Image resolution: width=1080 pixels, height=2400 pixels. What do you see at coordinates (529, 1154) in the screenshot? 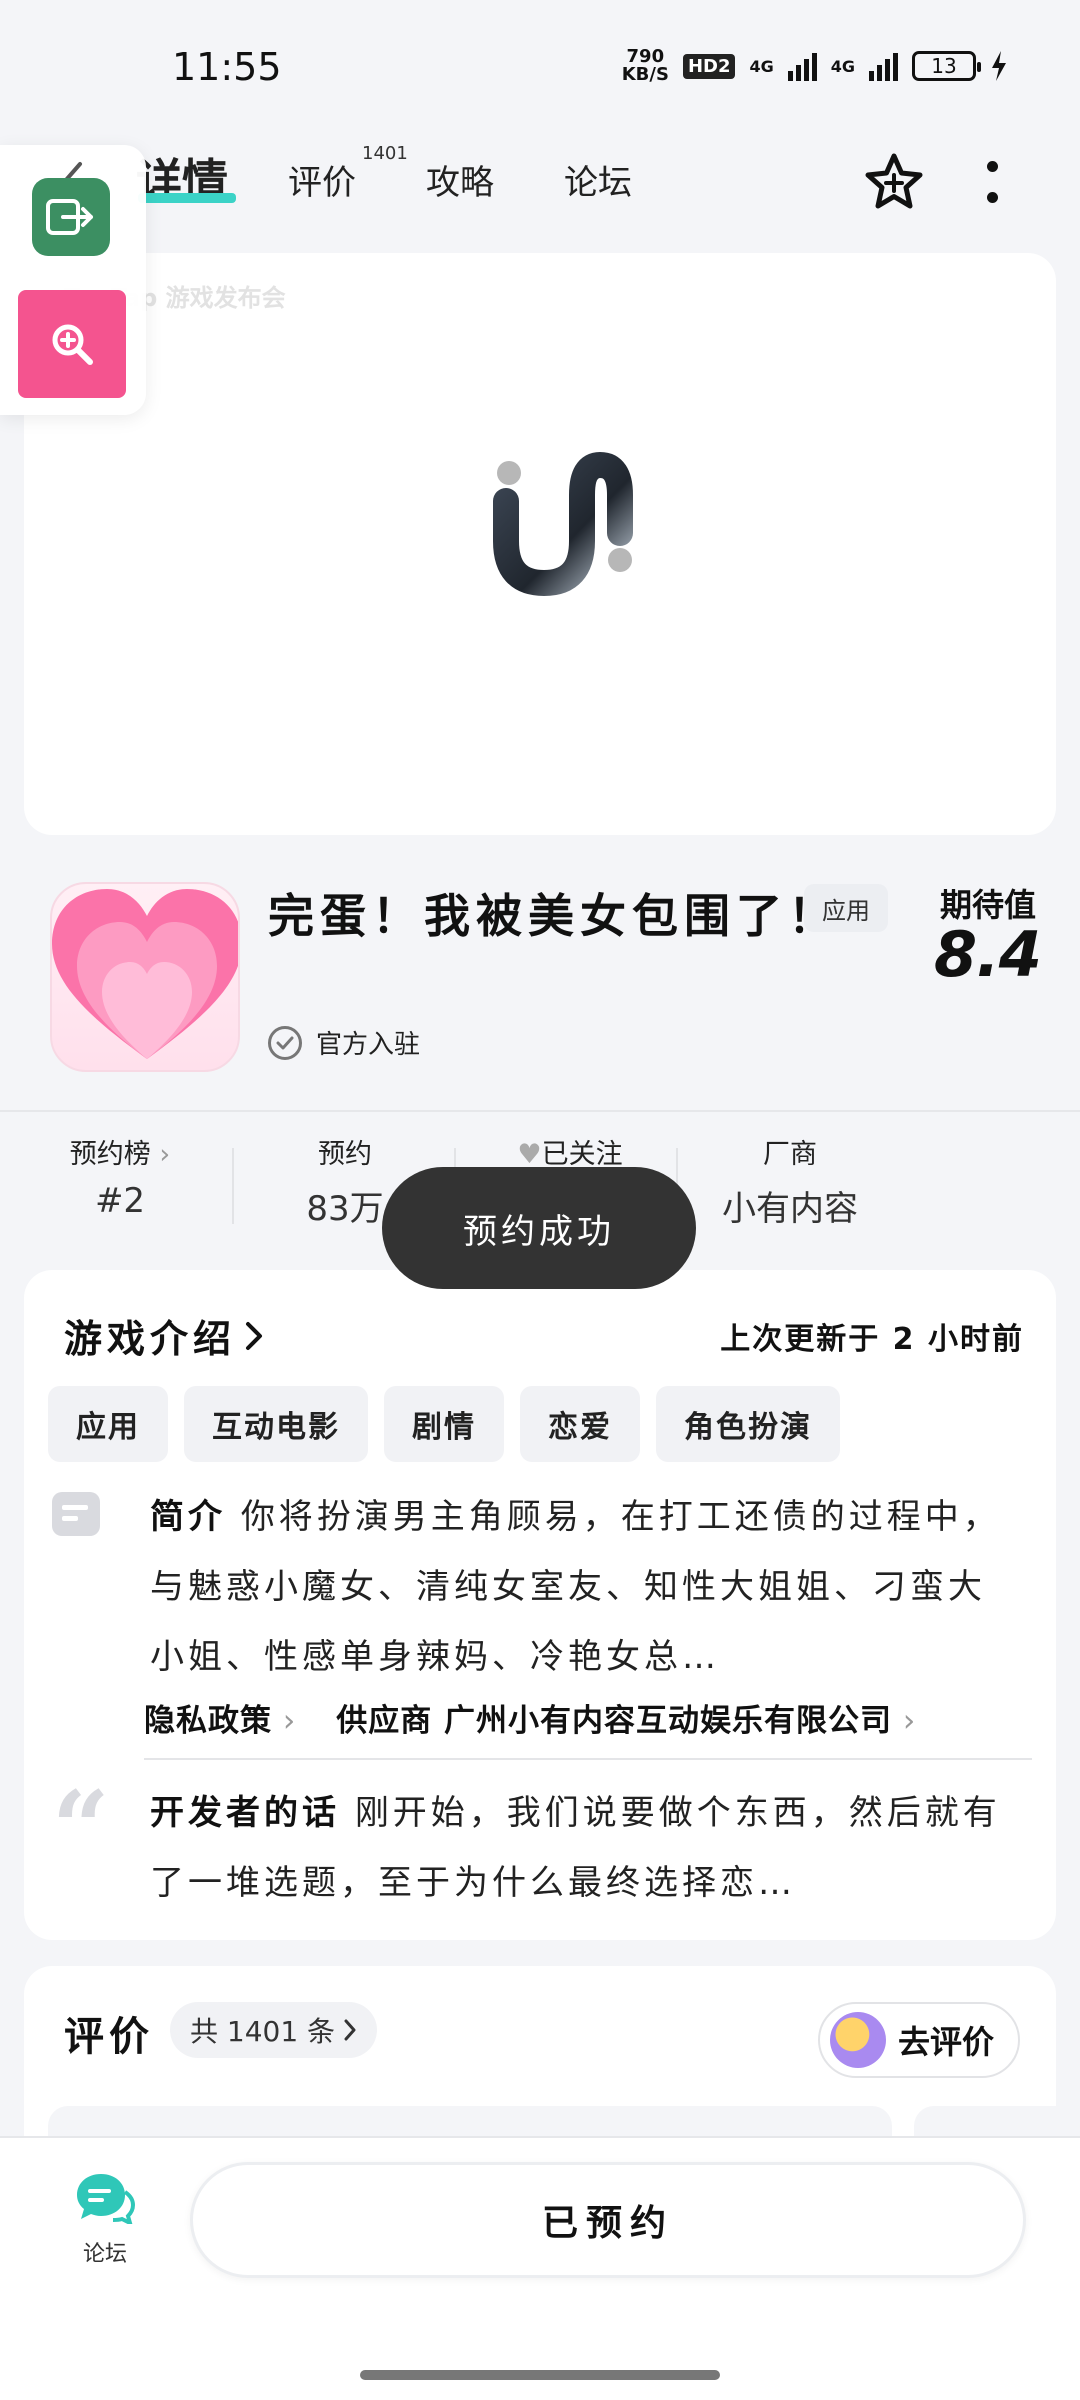
I see `heart-icon: ♥` at bounding box center [529, 1154].